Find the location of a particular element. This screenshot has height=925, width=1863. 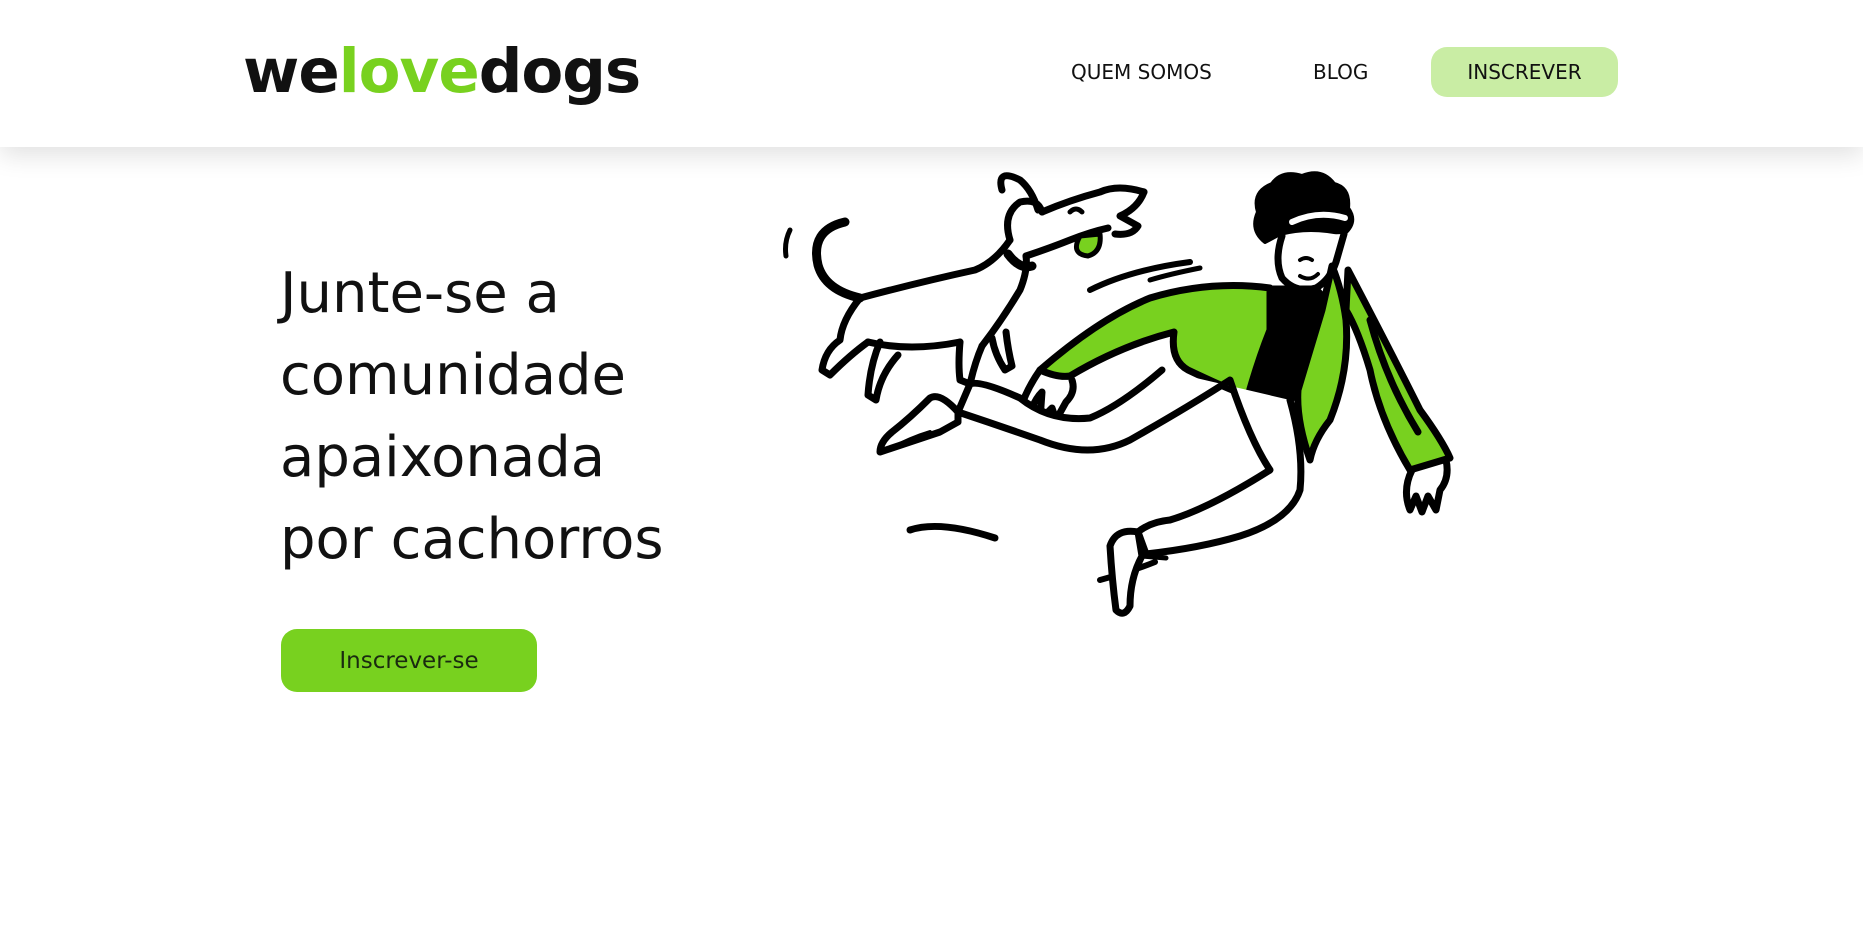

hero-title-line: apaixonada is located at coordinates (443, 457).